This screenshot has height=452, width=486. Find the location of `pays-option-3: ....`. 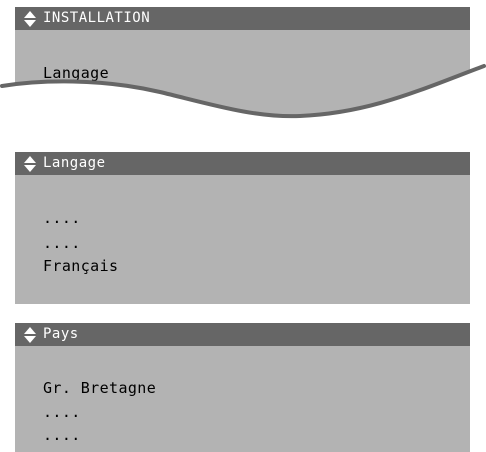

pays-option-3: .... is located at coordinates (62, 435).